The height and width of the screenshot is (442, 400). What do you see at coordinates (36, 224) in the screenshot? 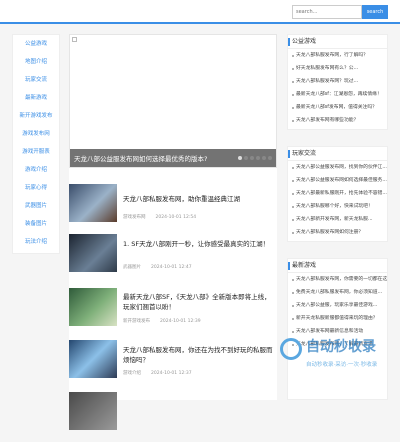
I see `leftnav-item-equipment-images: 装备图片` at bounding box center [36, 224].